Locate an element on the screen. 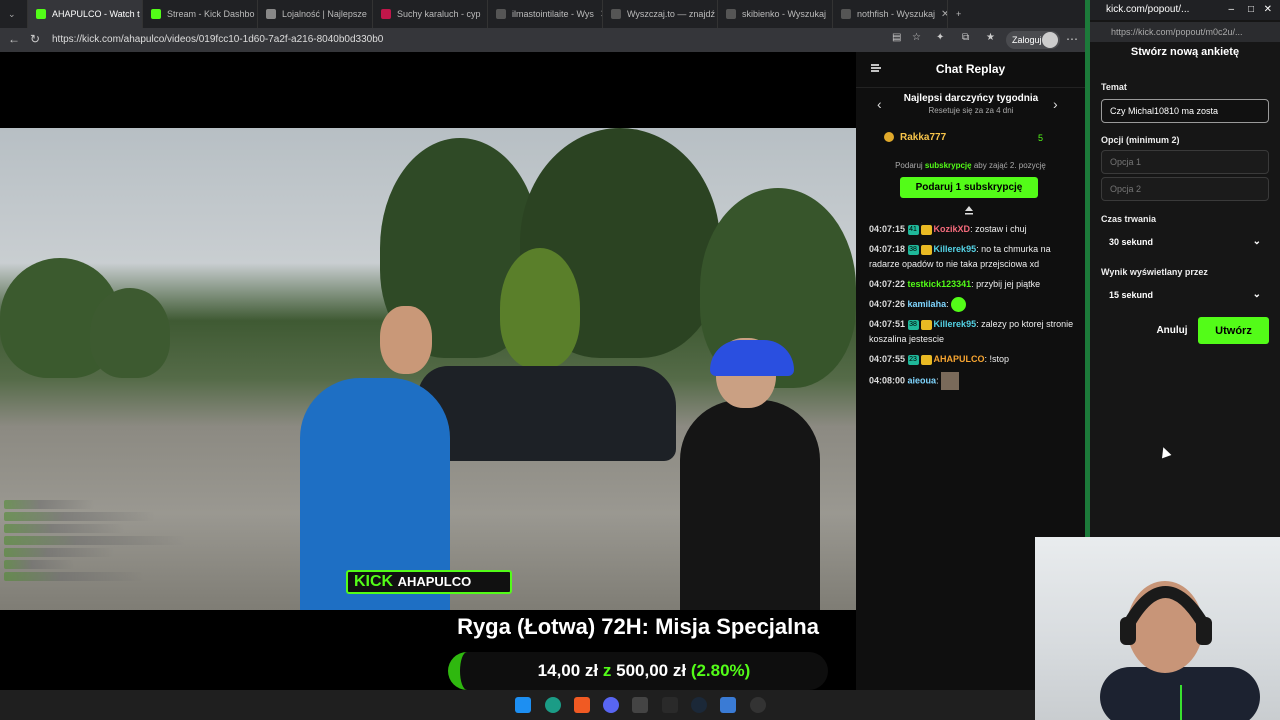  message-time: 04:08:00 is located at coordinates (887, 380).